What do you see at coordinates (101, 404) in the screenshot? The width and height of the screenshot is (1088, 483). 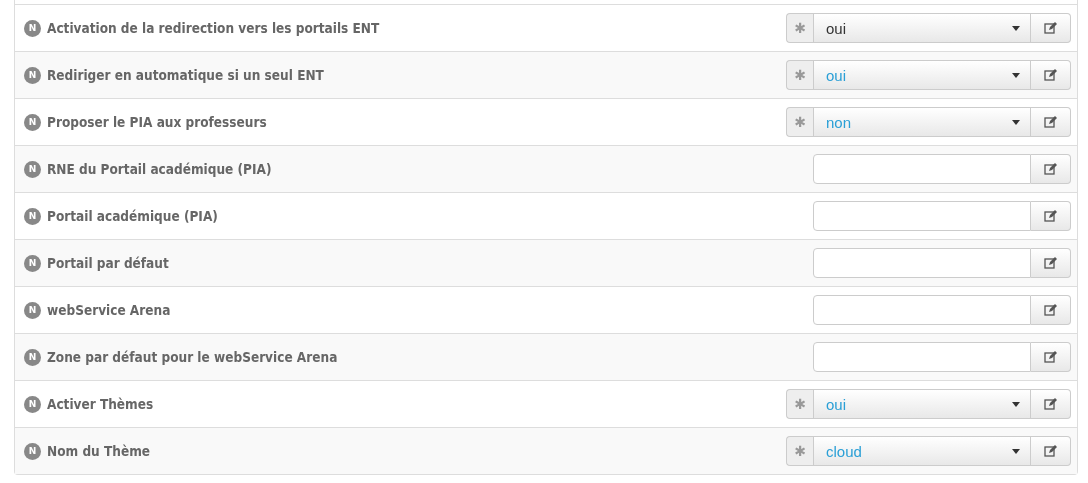 I see `field-label: Activer Thèmes` at bounding box center [101, 404].